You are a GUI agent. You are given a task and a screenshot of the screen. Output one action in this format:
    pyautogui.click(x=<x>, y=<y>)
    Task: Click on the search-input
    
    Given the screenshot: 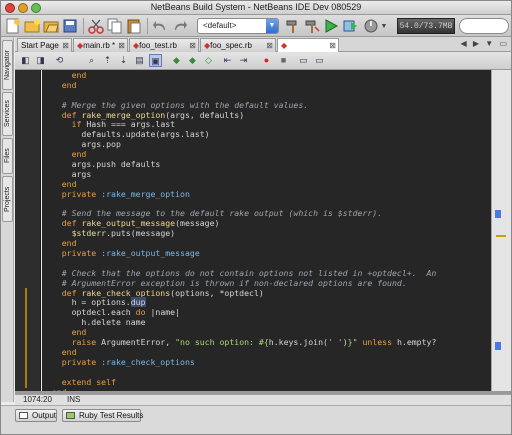 What is the action you would take?
    pyautogui.click(x=484, y=26)
    